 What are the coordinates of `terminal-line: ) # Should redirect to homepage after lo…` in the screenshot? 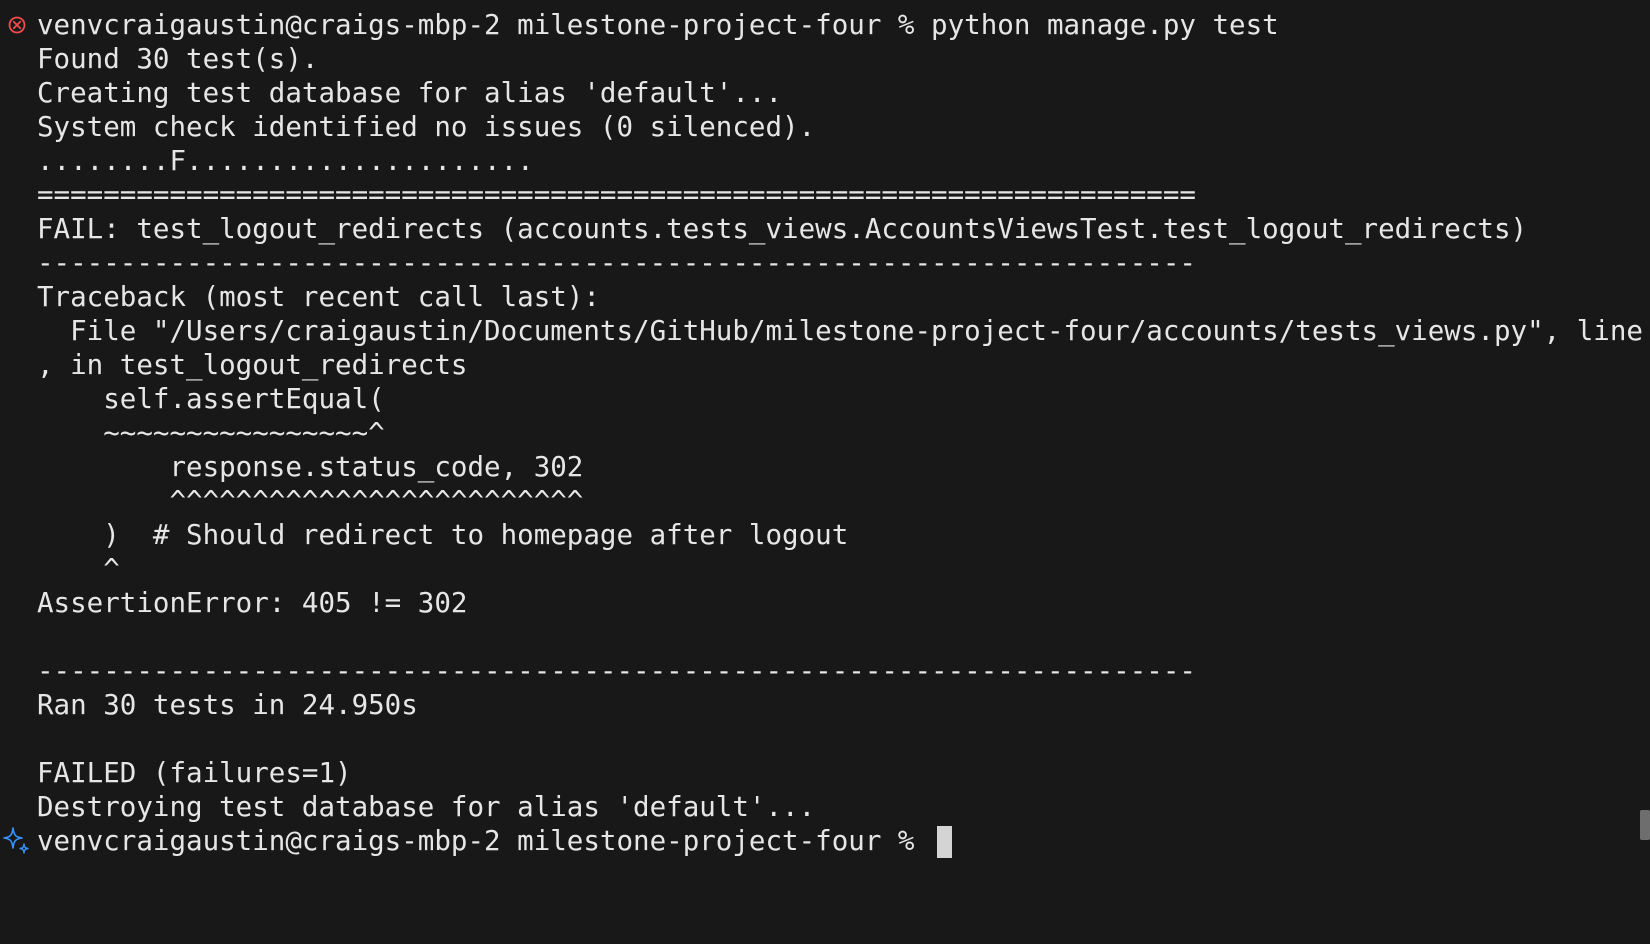 It's located at (843, 535).